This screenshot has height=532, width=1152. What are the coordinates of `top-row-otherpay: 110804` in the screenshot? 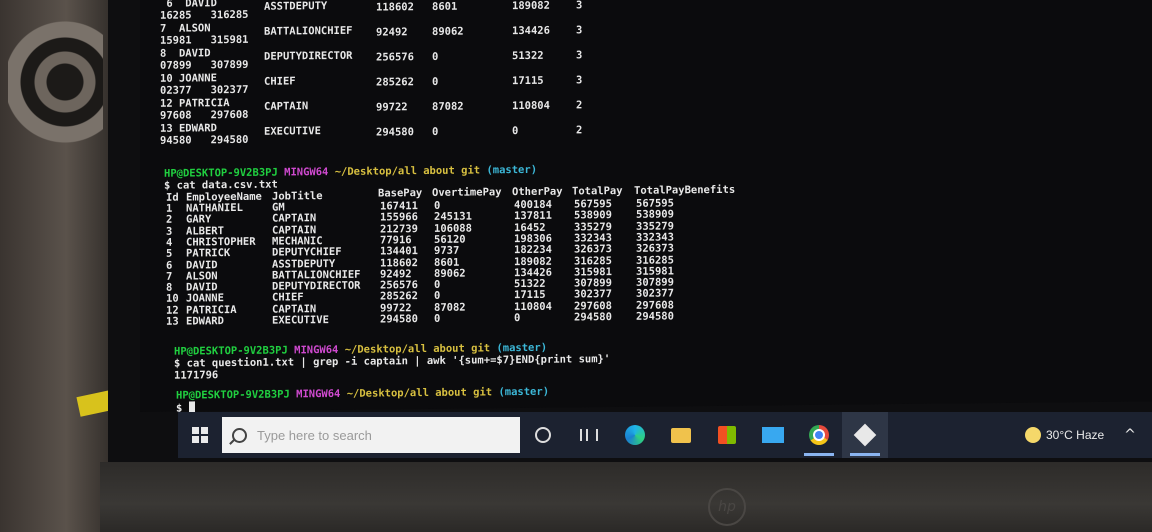 It's located at (531, 106).